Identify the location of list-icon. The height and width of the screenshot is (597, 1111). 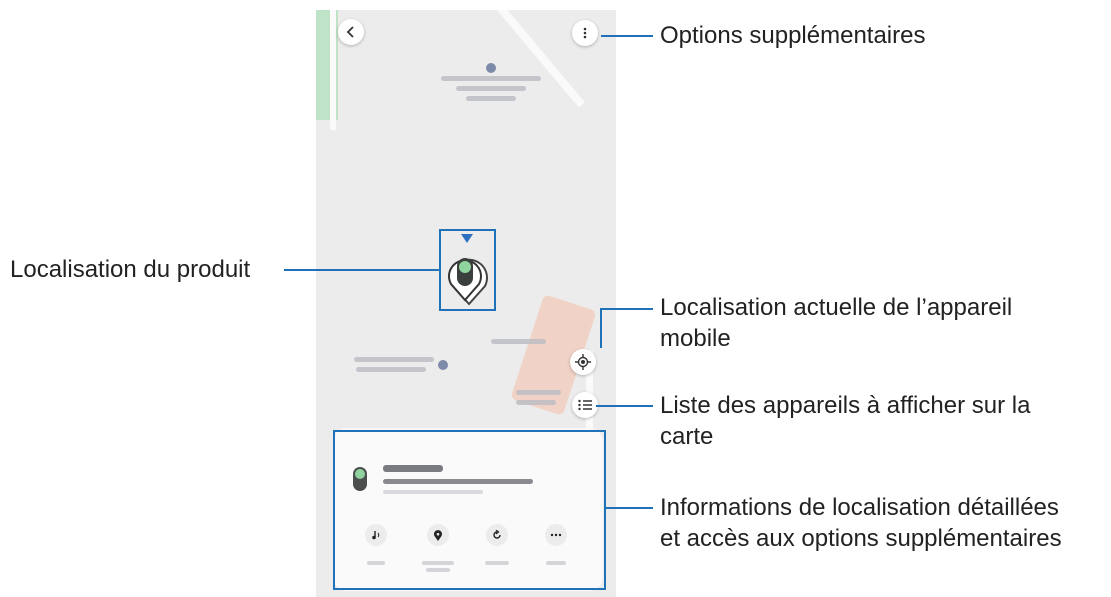
(585, 405).